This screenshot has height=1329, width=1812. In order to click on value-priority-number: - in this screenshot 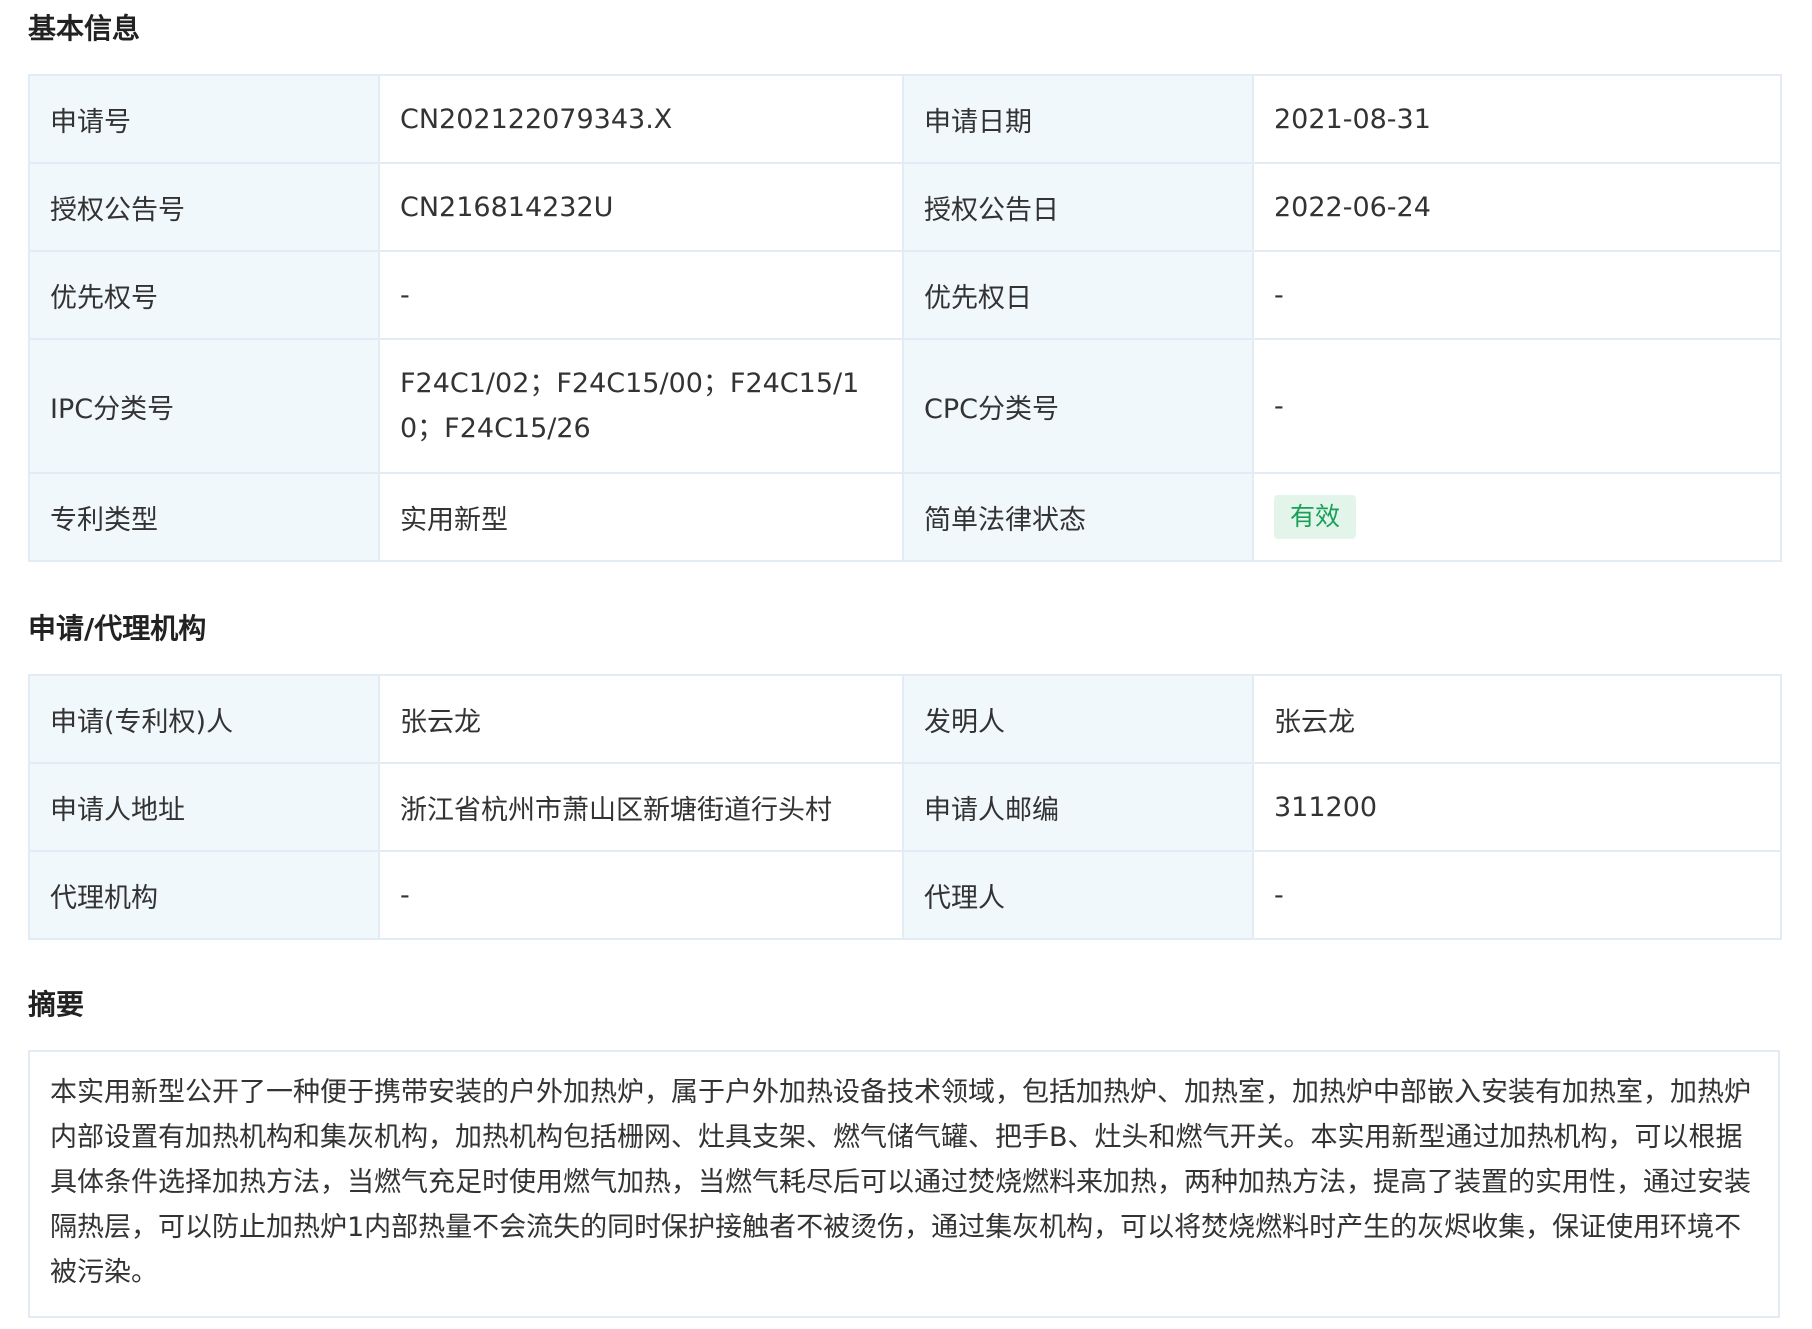, I will do `click(641, 295)`.